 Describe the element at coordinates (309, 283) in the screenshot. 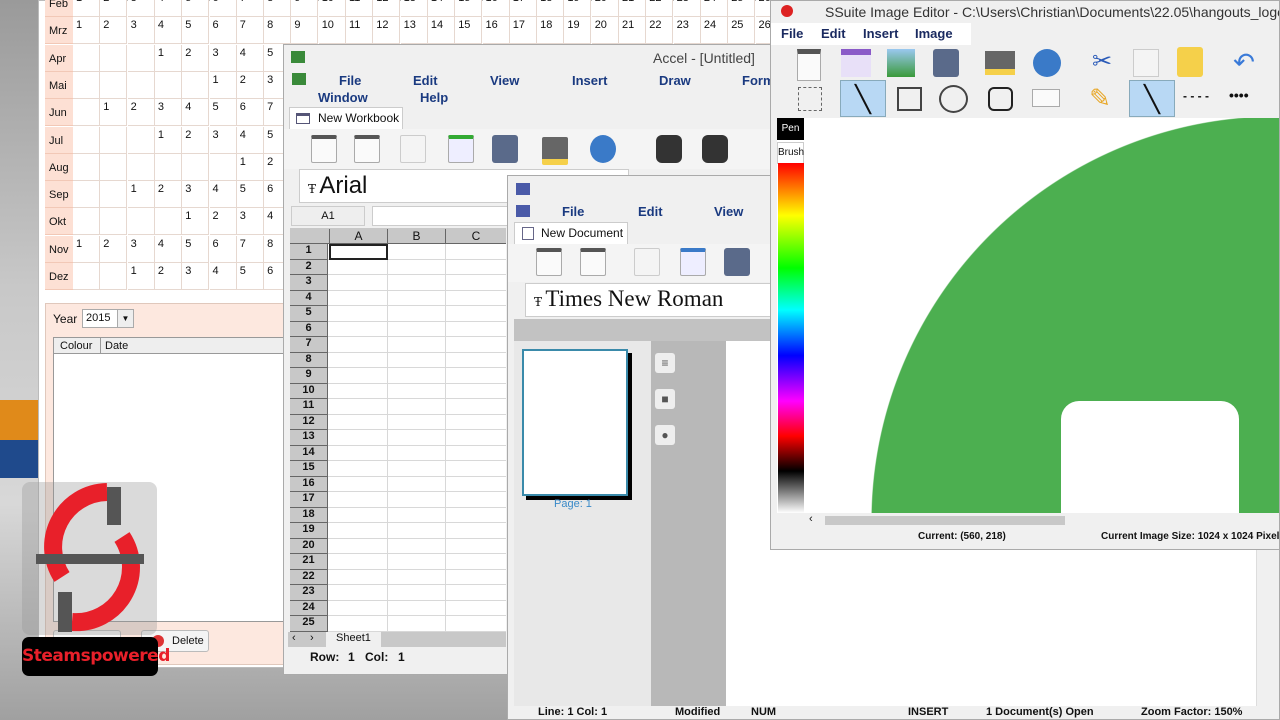

I see `row-header: 3` at that location.